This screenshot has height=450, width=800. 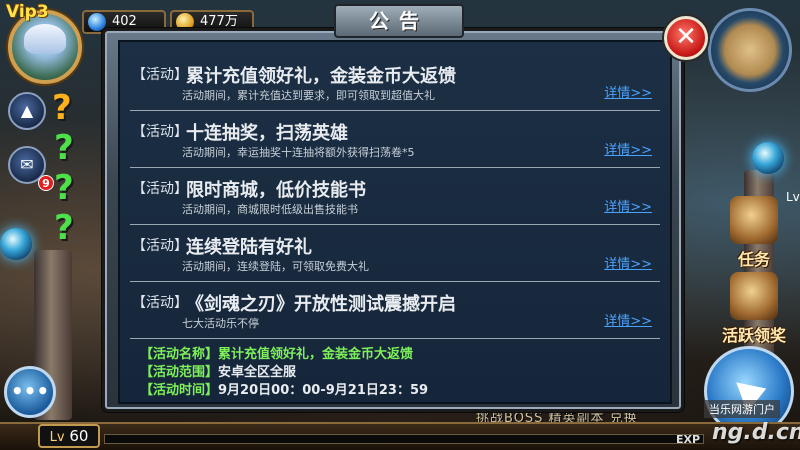 What do you see at coordinates (742, 409) in the screenshot?
I see `watermark-site-label: 当乐网游门户` at bounding box center [742, 409].